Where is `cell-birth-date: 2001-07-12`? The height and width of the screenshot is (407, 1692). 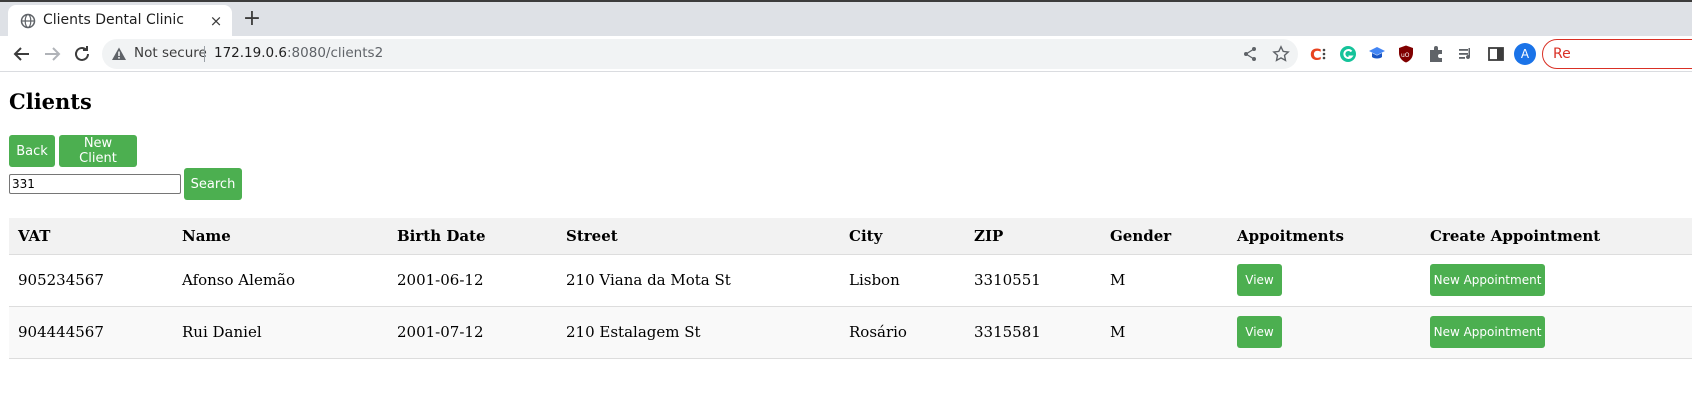
cell-birth-date: 2001-07-12 is located at coordinates (472, 332).